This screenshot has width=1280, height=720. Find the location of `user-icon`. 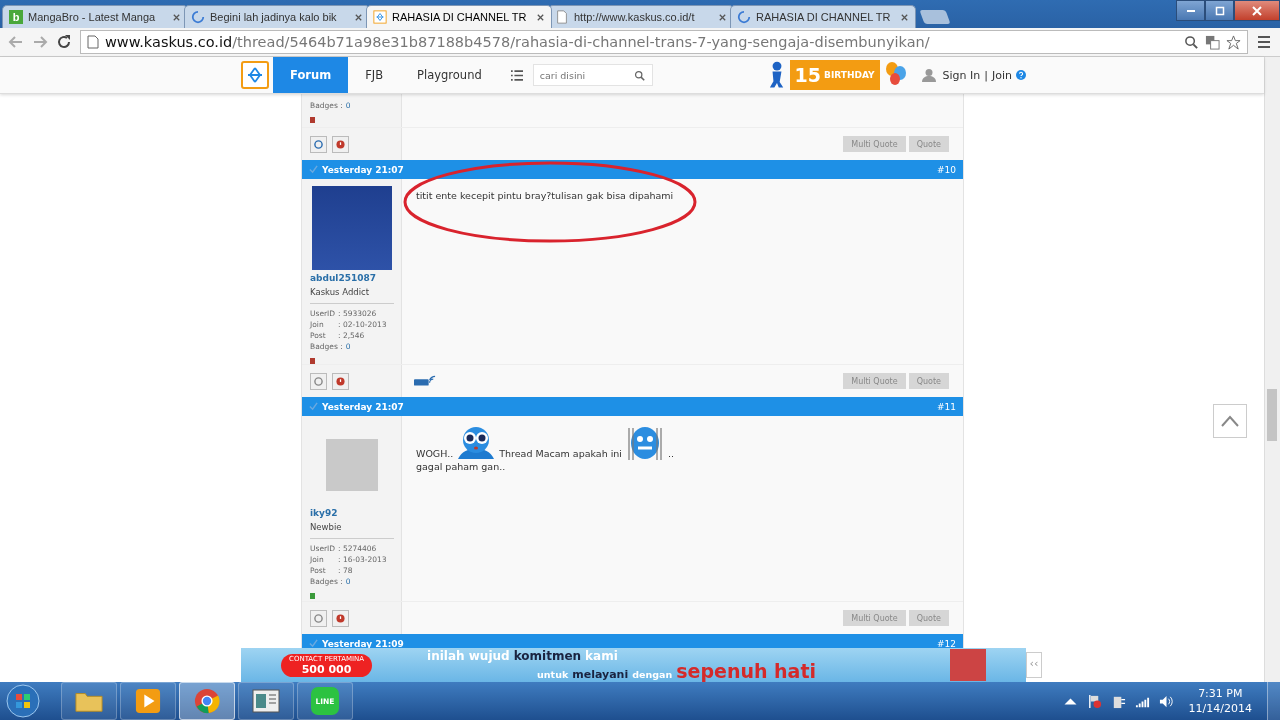

user-icon is located at coordinates (928, 75).